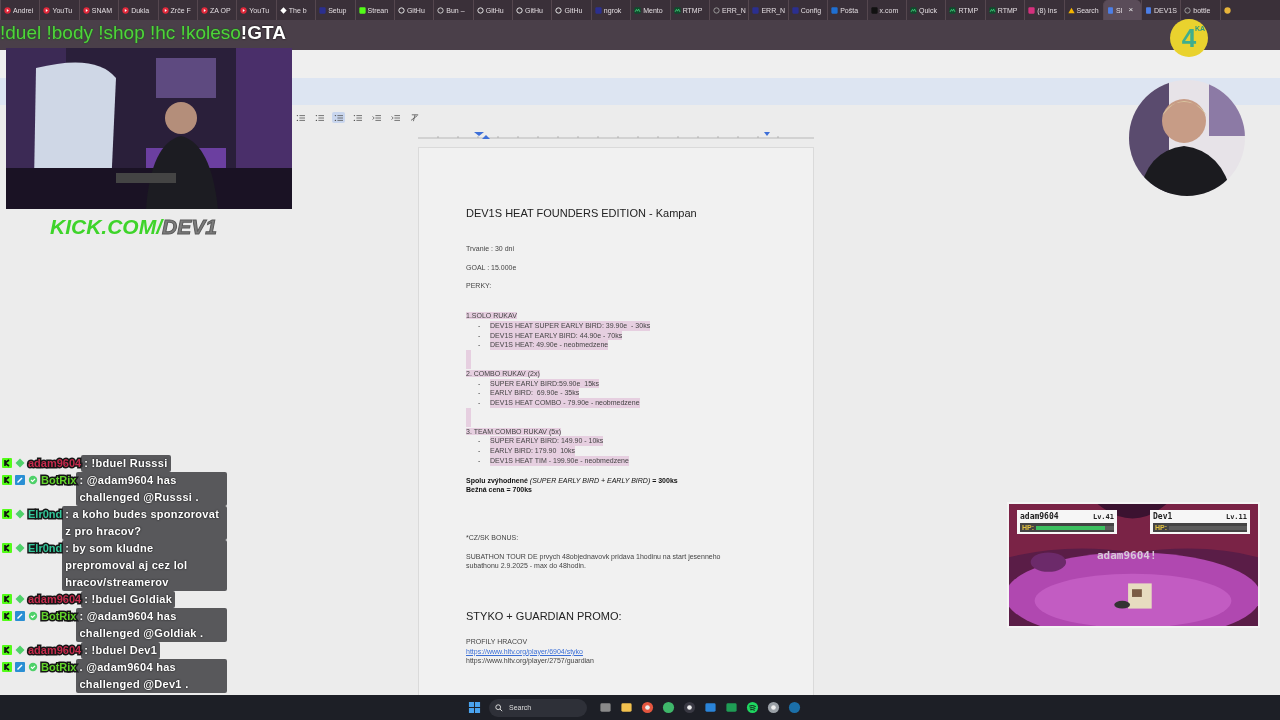 The height and width of the screenshot is (720, 1280). What do you see at coordinates (1163, 517) in the screenshot?
I see `fighter-name: Dev1` at bounding box center [1163, 517].